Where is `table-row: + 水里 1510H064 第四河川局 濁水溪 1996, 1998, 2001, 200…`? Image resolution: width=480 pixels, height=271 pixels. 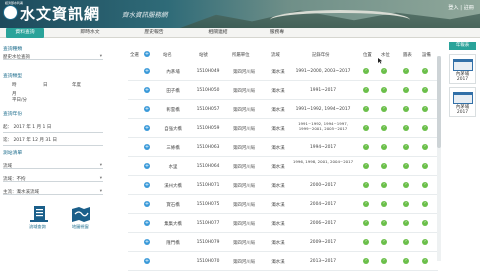 table-row: + 水里 1510H064 第四河川局 濁水溪 1996, 1998, 2001, 200… is located at coordinates (283, 166).